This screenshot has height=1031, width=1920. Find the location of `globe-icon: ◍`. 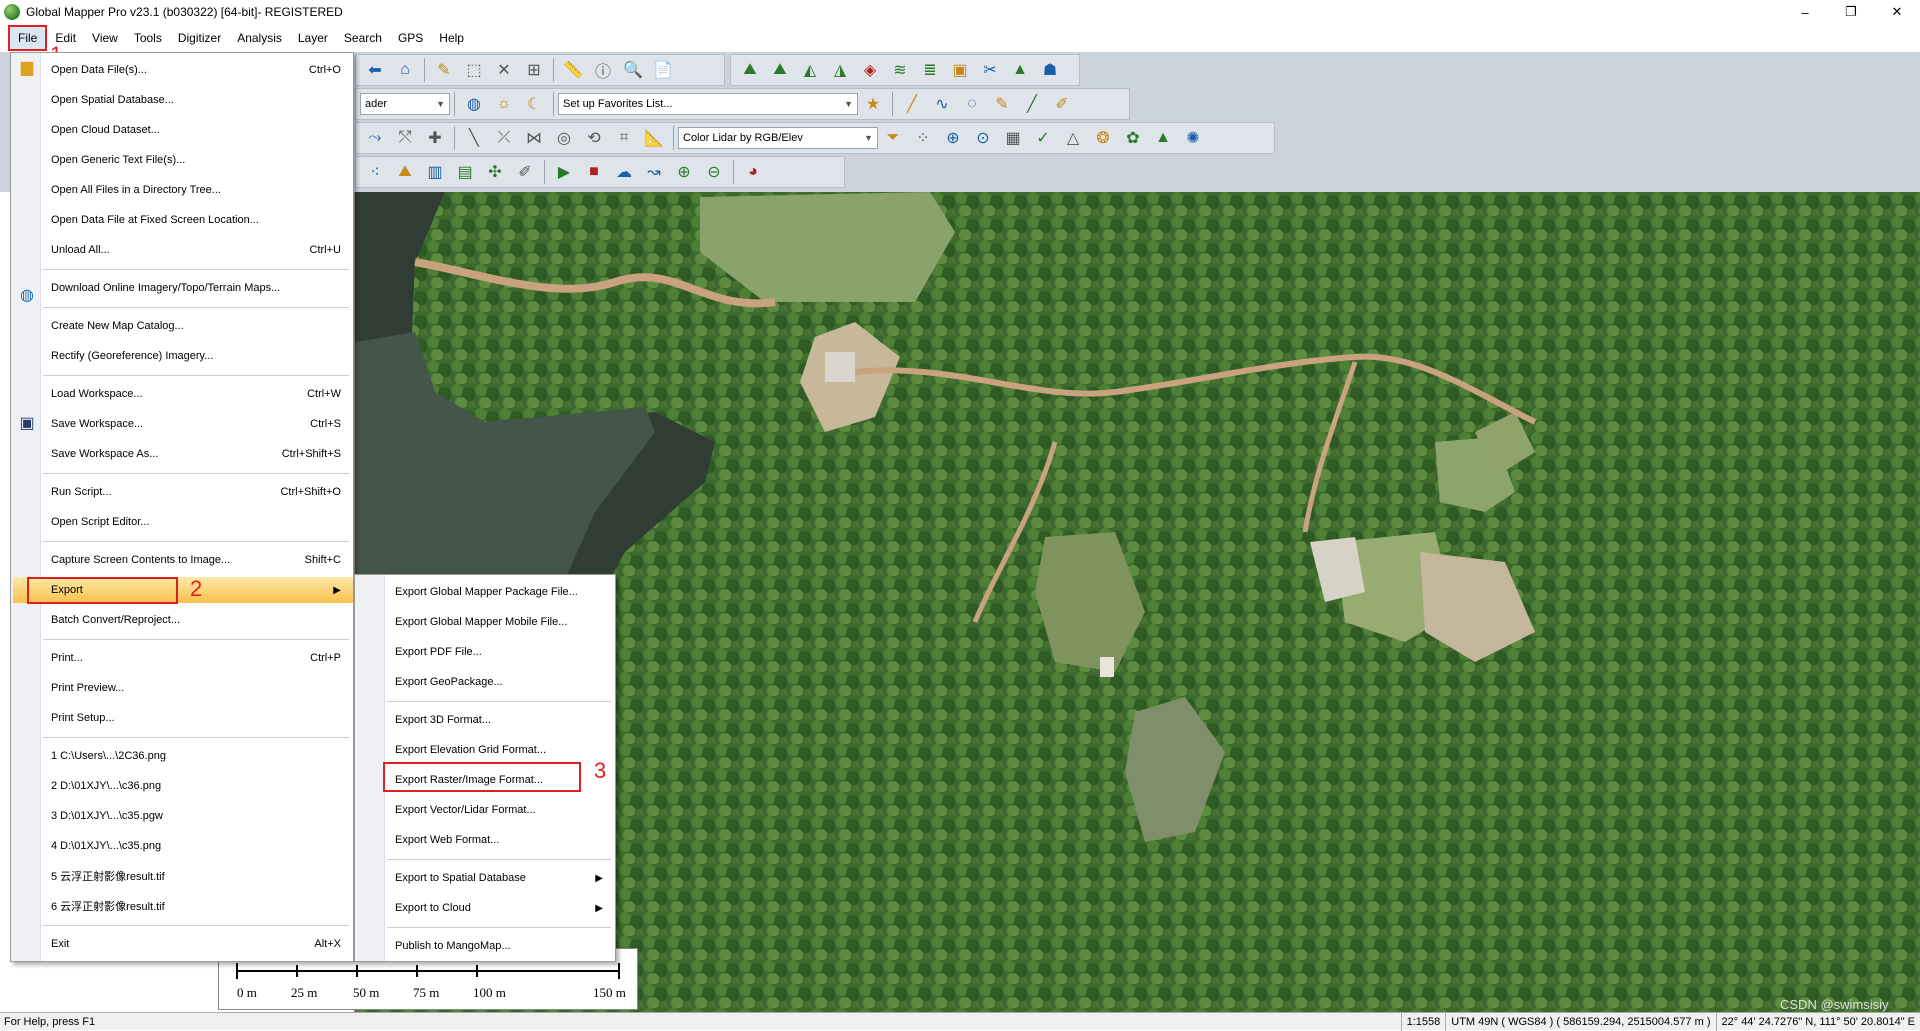

globe-icon: ◍ is located at coordinates (474, 104).